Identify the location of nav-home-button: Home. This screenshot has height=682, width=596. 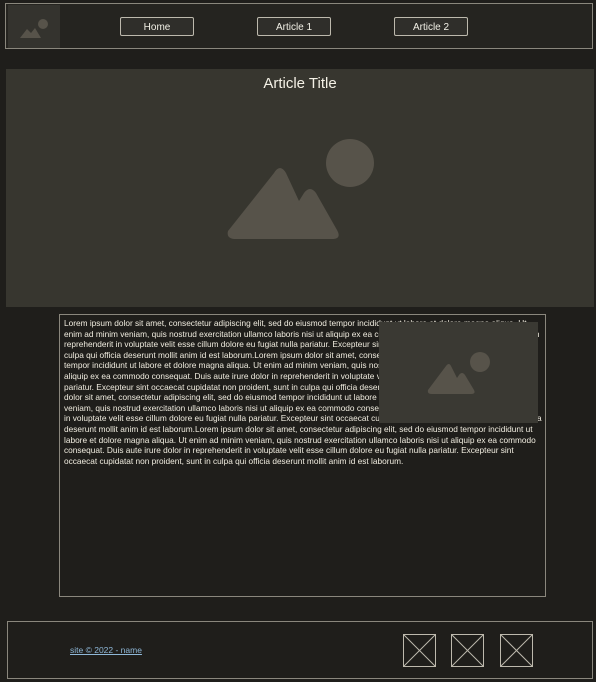
(157, 26).